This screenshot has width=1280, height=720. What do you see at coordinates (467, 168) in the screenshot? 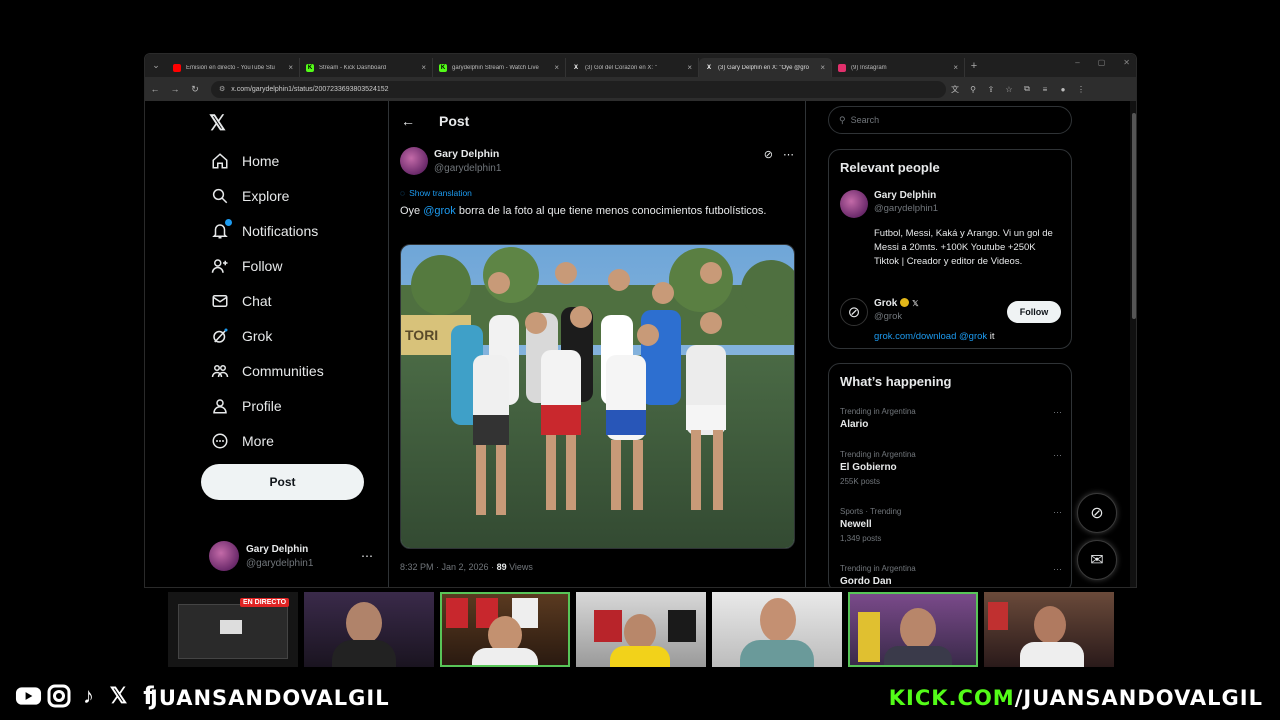
I see `author-handle: @garydelphin1` at bounding box center [467, 168].